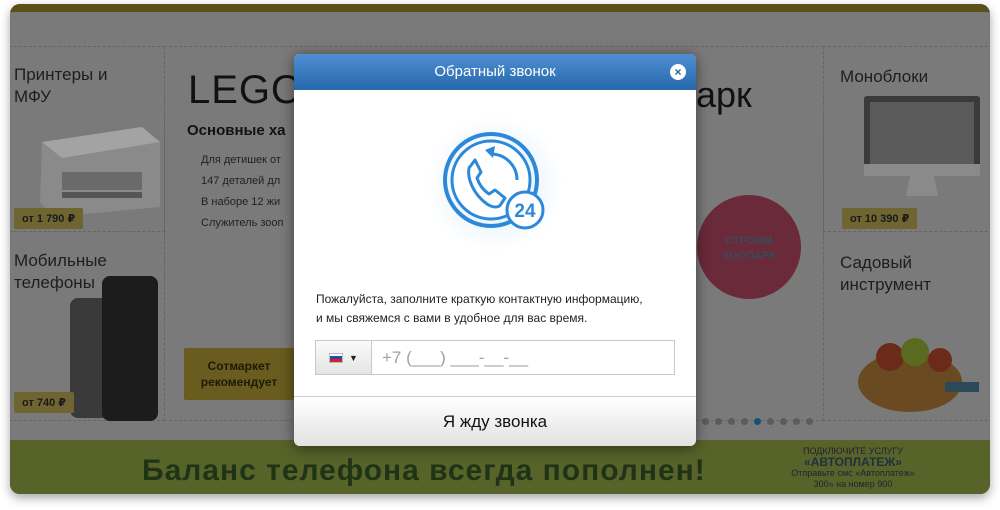 The width and height of the screenshot is (1000, 510). I want to click on seal-text: ЗООПАРК, so click(749, 256).